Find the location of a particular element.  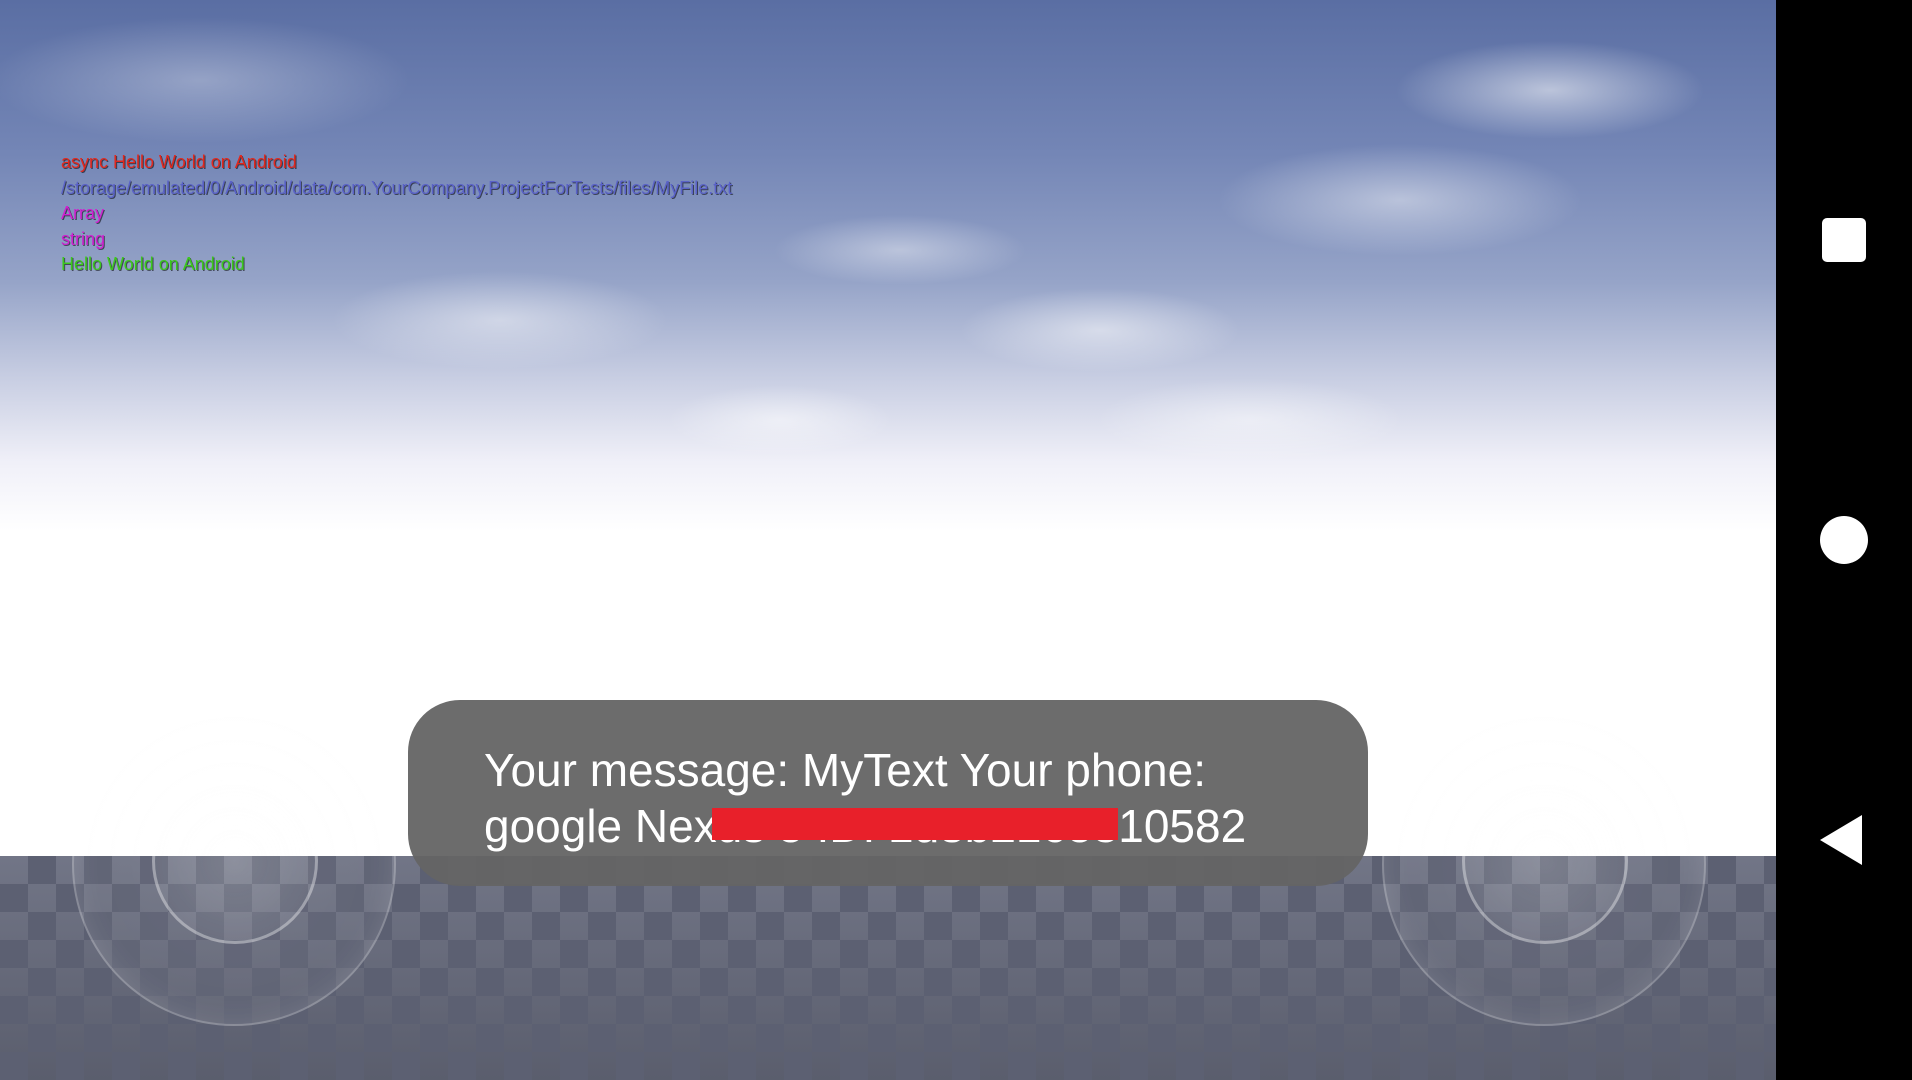

log-line: Array is located at coordinates (83, 213).